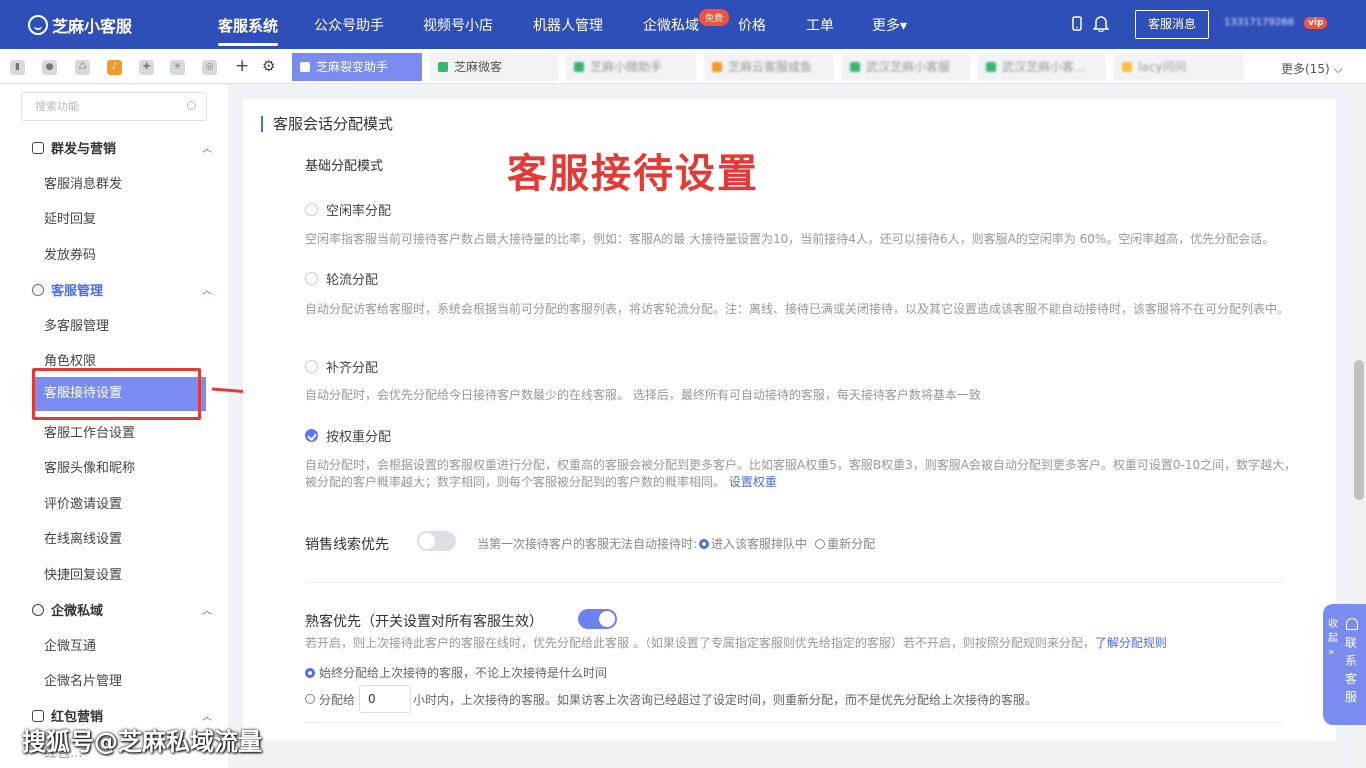 The image size is (1366, 768). I want to click on nav-video-shop: 视频号小店, so click(458, 25).